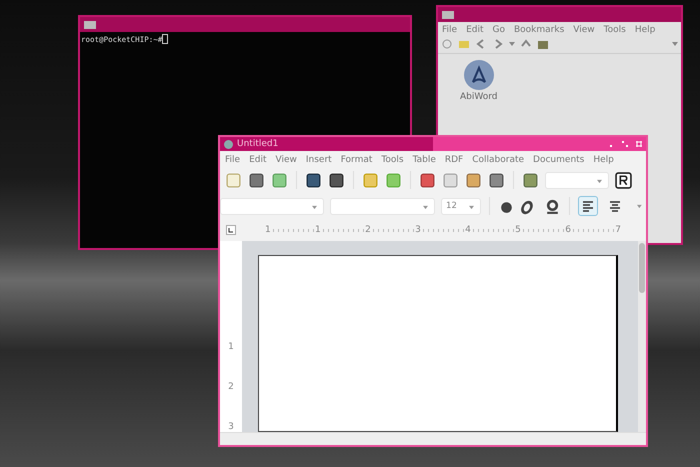 The image size is (700, 467). What do you see at coordinates (642, 268) in the screenshot?
I see `scrollbar-thumb` at bounding box center [642, 268].